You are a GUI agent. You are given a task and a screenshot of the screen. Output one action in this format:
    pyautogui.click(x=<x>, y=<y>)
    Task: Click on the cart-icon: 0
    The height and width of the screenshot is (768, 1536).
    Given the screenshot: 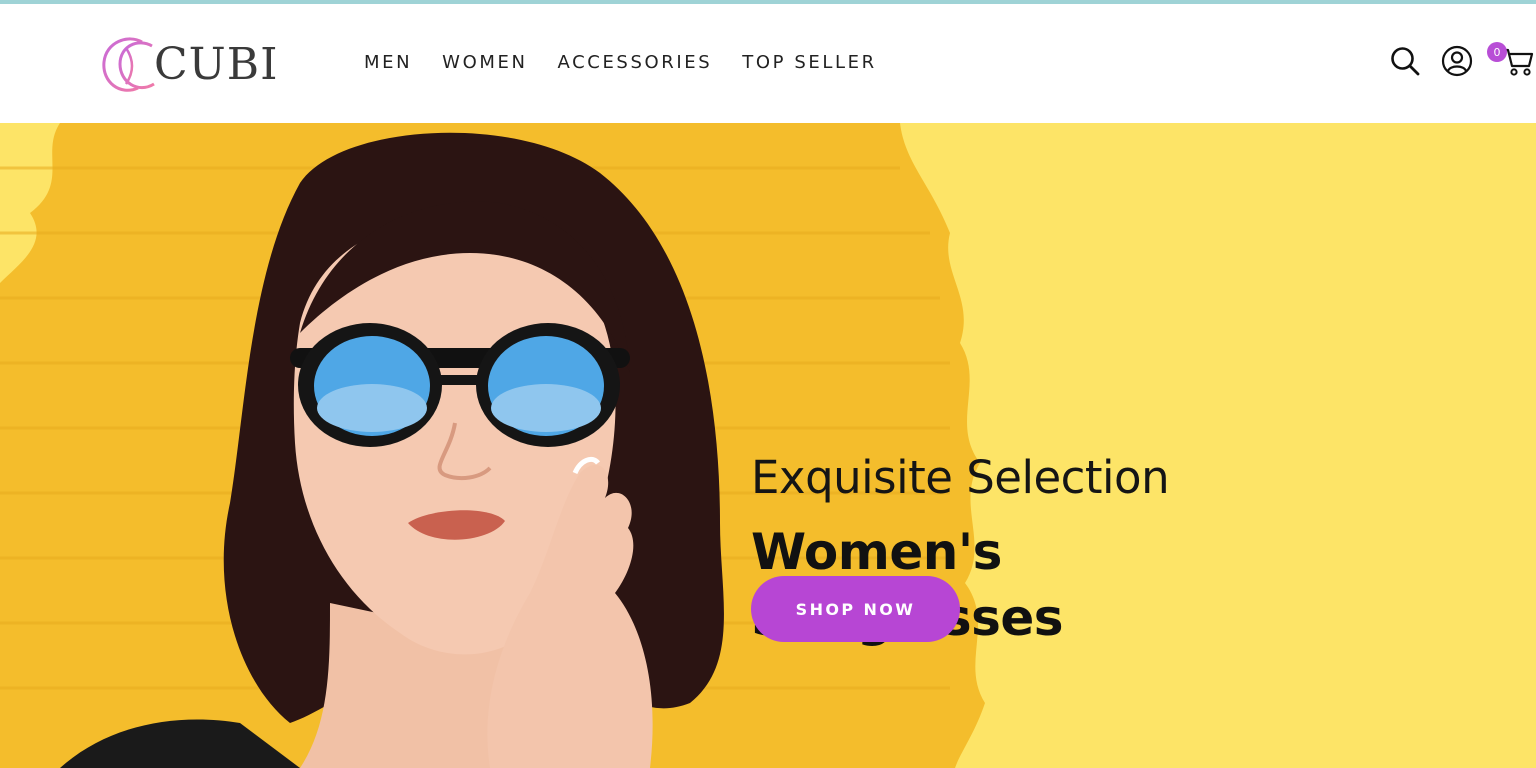 What is the action you would take?
    pyautogui.click(x=1511, y=60)
    